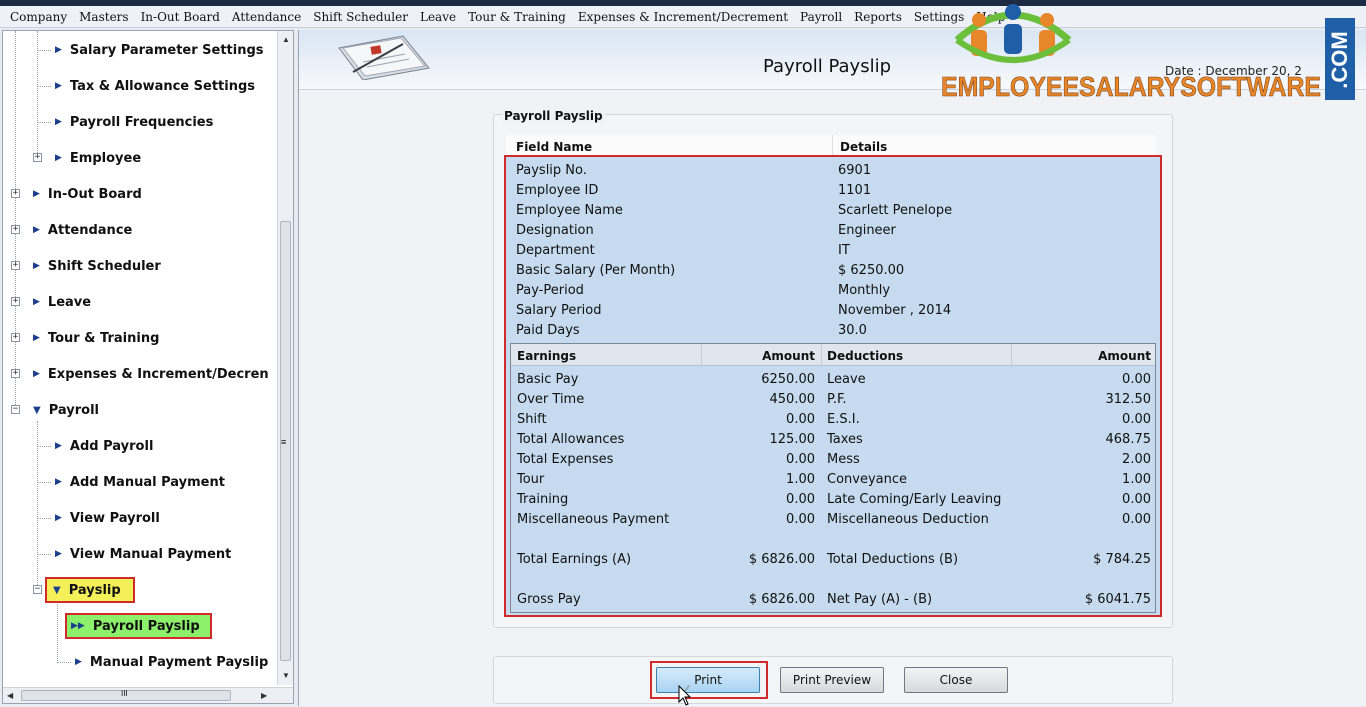  What do you see at coordinates (557, 190) in the screenshot?
I see `field-name: Employee ID` at bounding box center [557, 190].